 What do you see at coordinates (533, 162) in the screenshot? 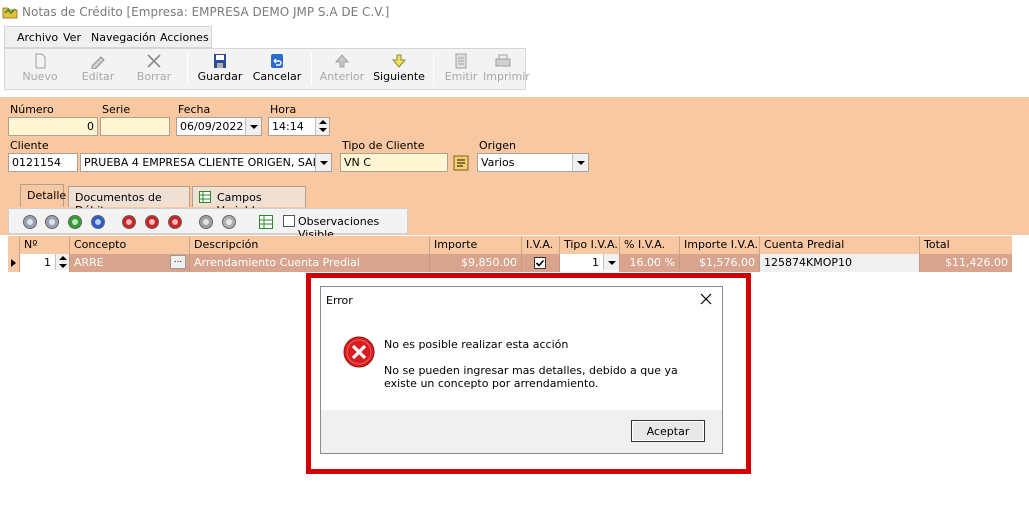
I see `origen-select: Varios` at bounding box center [533, 162].